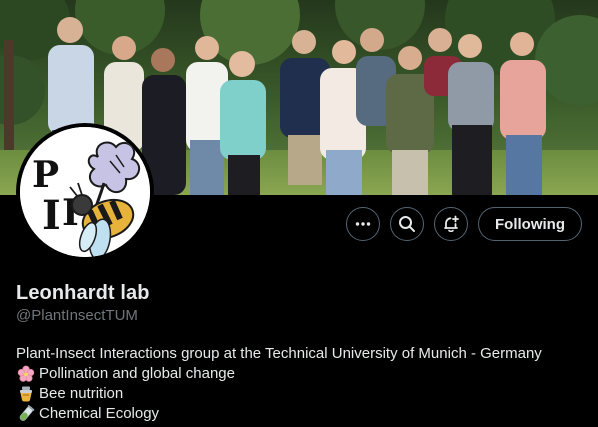 The image size is (598, 427). Describe the element at coordinates (45, 175) in the screenshot. I see `svg-text: P` at that location.